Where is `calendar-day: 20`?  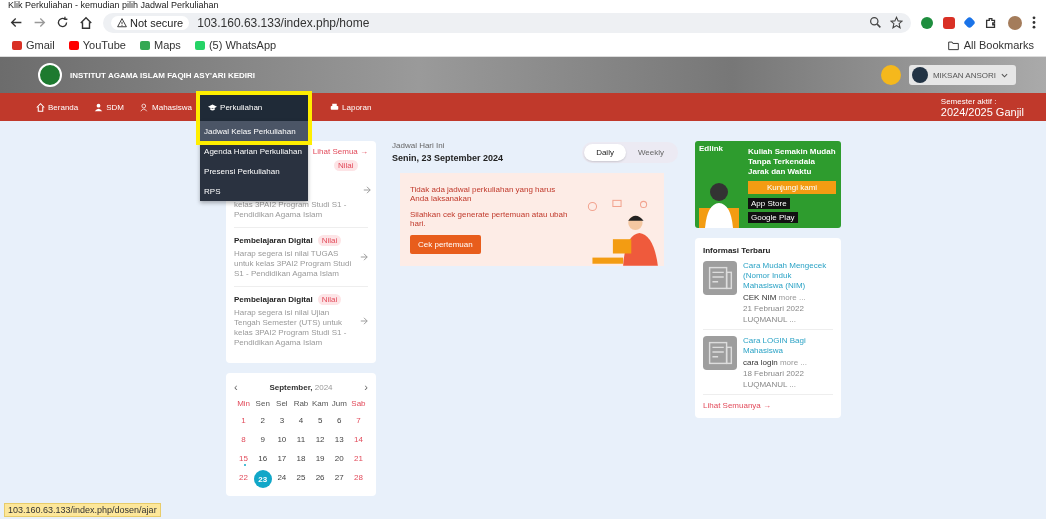
calendar-day: 20 is located at coordinates (339, 458).